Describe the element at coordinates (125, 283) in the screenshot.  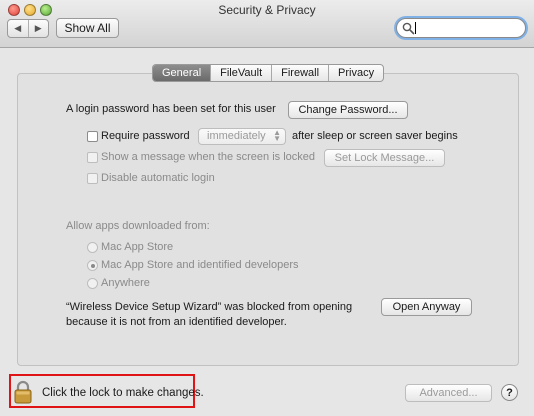
I see `radio-anywhere-label: Anywhere` at that location.